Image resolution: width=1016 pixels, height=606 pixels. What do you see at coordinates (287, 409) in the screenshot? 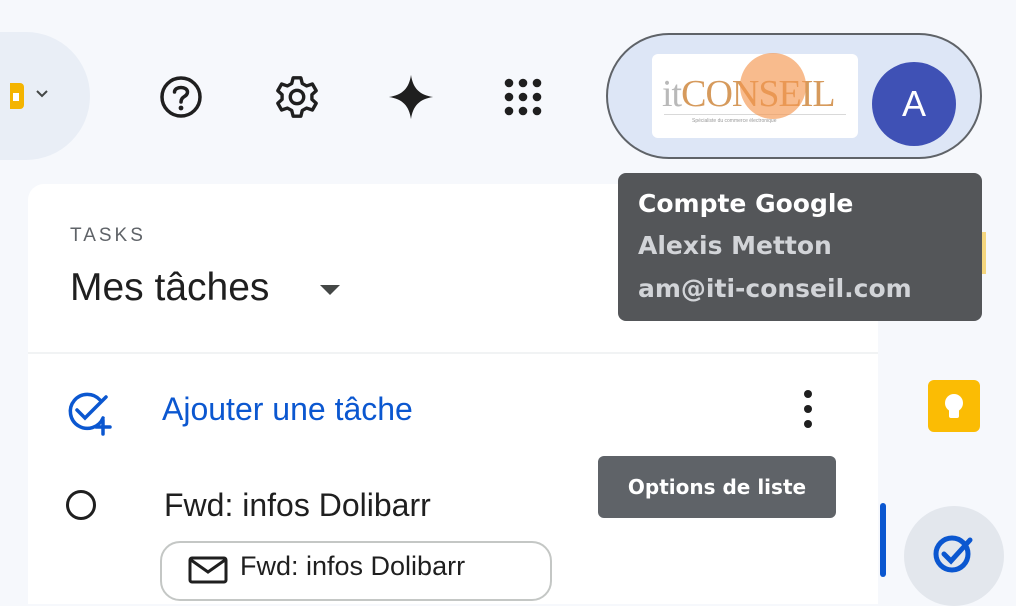
I see `add-task-button: Ajouter une tâche` at bounding box center [287, 409].